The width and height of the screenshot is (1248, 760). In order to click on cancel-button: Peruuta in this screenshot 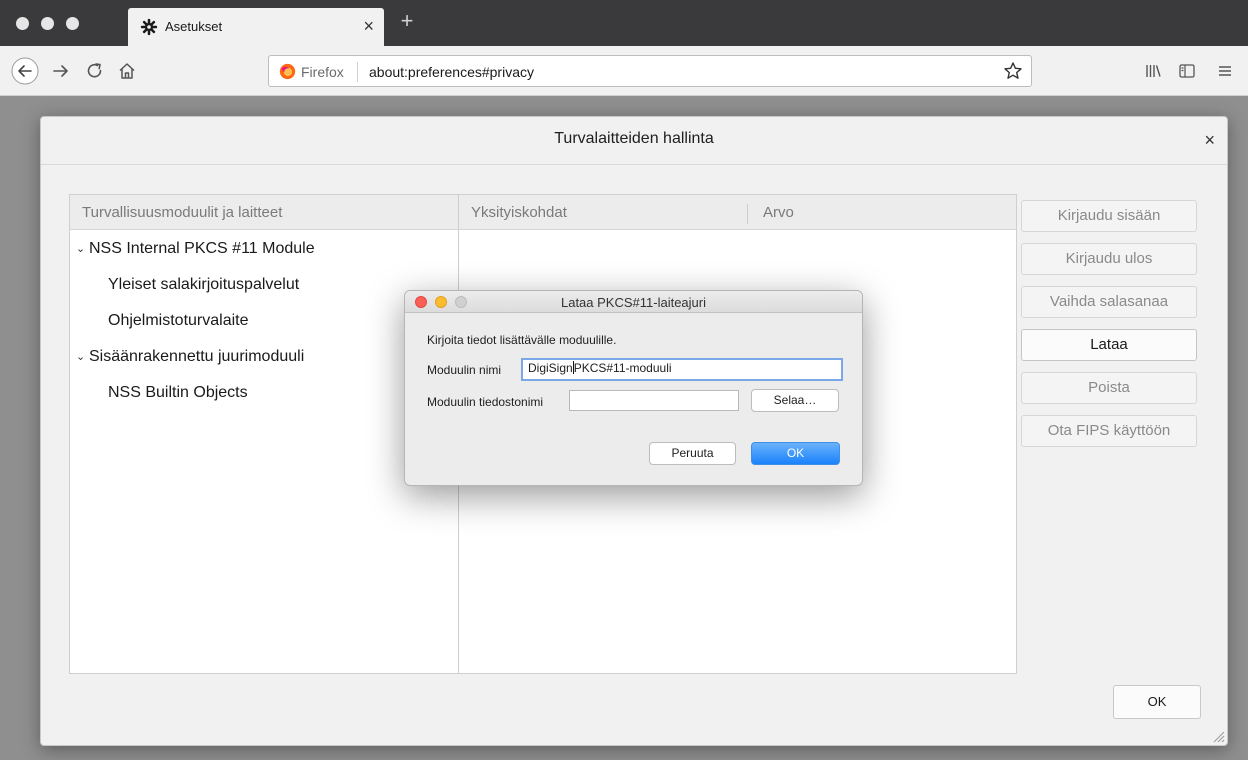, I will do `click(692, 453)`.